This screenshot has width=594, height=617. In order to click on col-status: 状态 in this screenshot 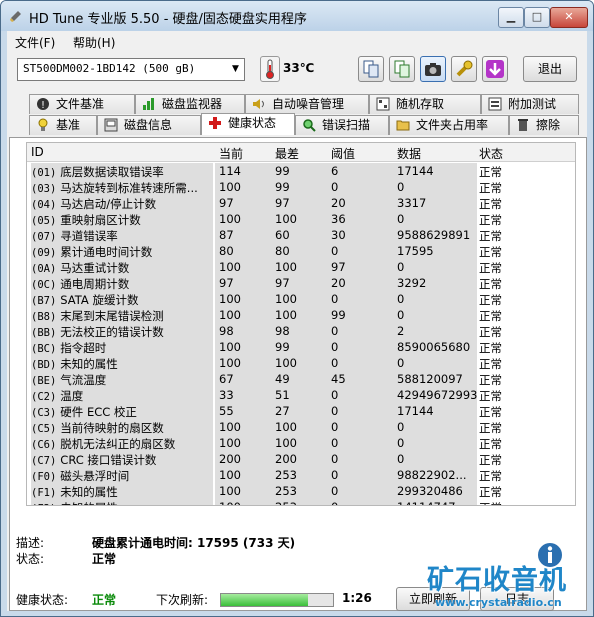, I will do `click(491, 153)`.